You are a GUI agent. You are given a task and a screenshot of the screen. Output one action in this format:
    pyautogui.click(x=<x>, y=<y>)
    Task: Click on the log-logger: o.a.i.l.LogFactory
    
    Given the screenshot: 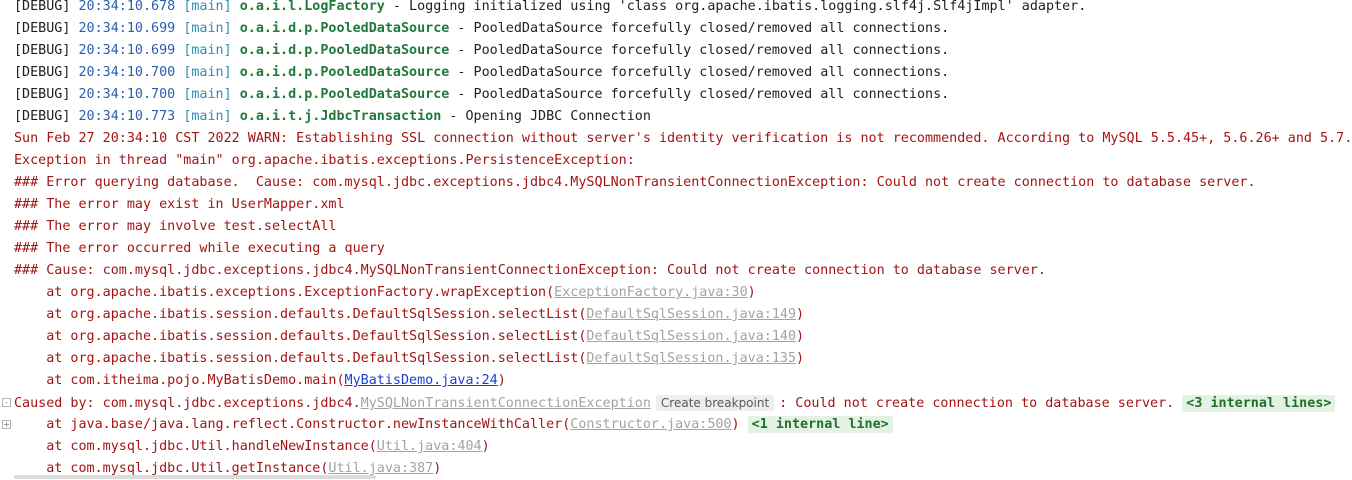 What is the action you would take?
    pyautogui.click(x=312, y=7)
    